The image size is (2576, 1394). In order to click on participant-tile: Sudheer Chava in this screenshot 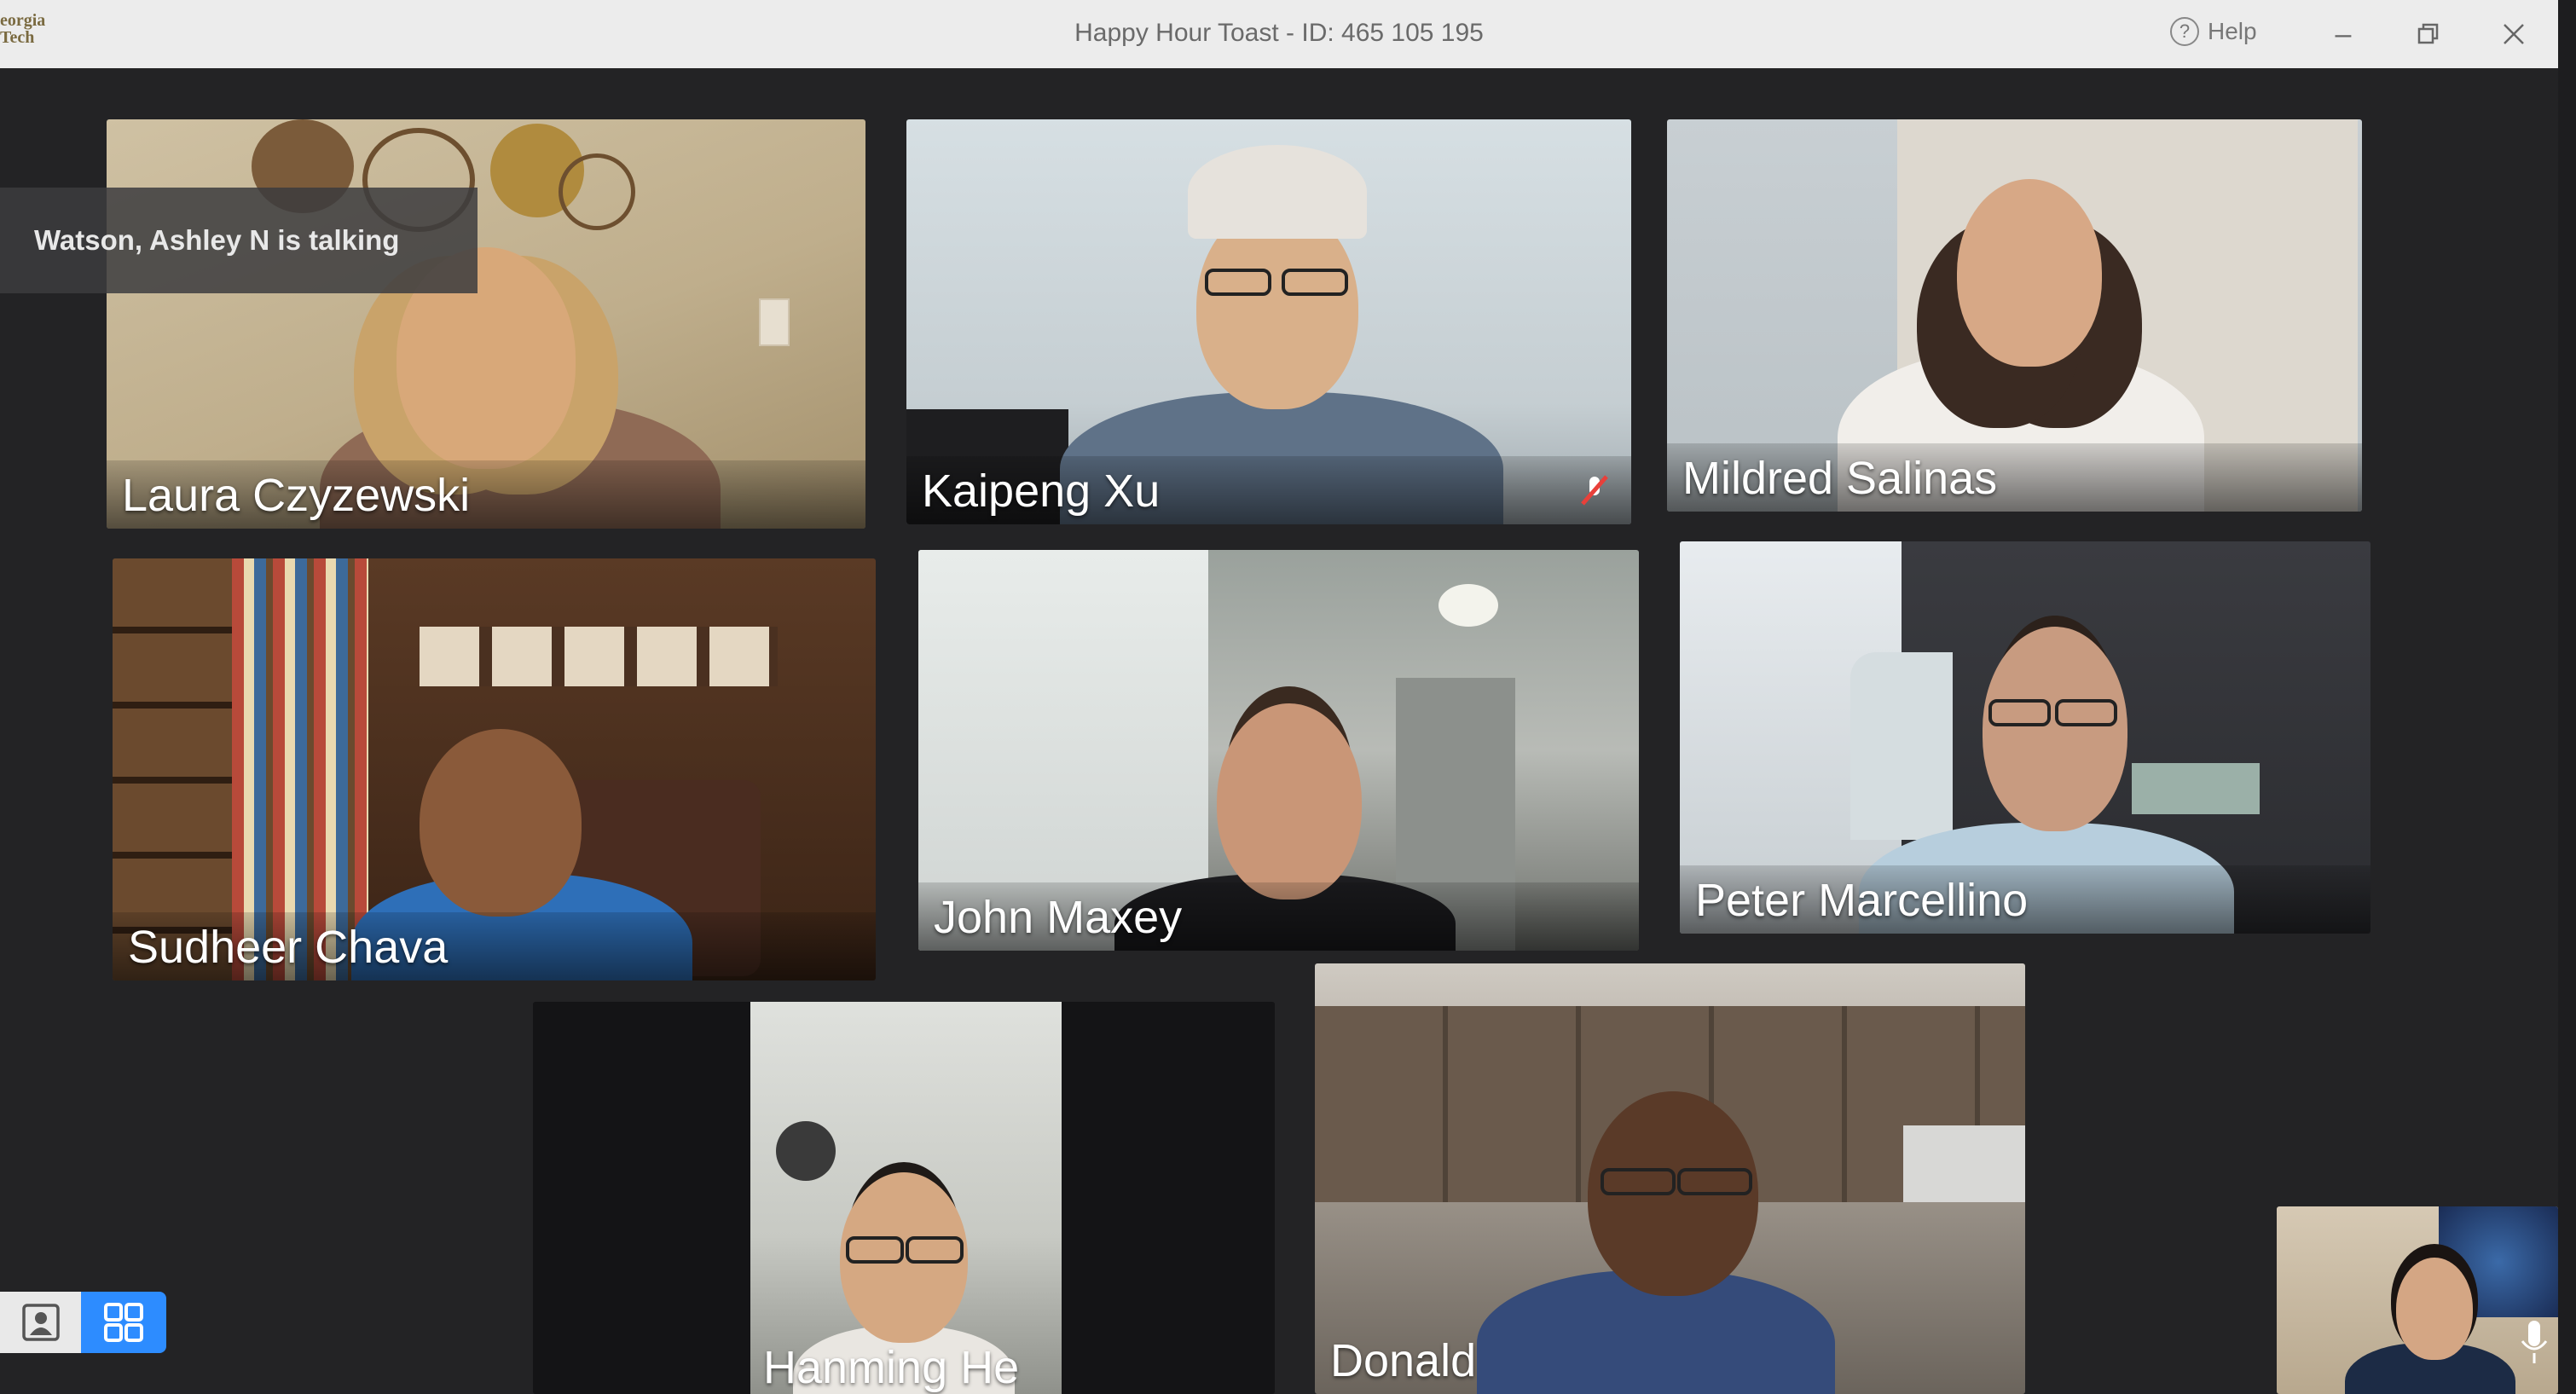, I will do `click(494, 769)`.